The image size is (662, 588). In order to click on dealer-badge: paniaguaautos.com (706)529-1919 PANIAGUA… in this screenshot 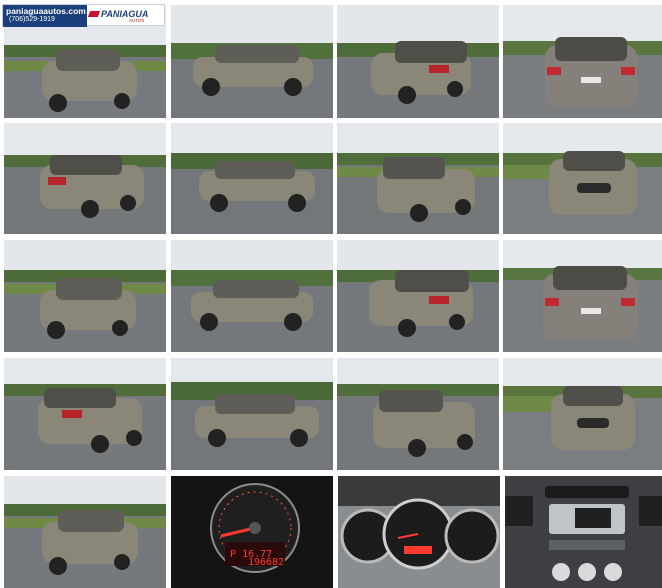, I will do `click(83, 15)`.